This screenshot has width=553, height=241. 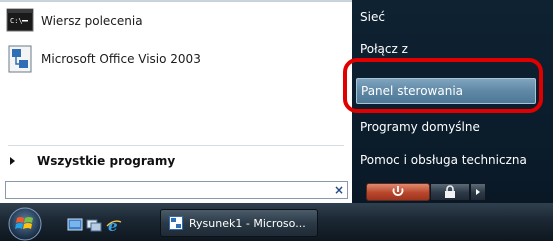 I want to click on switch-windows-icon, so click(x=94, y=225).